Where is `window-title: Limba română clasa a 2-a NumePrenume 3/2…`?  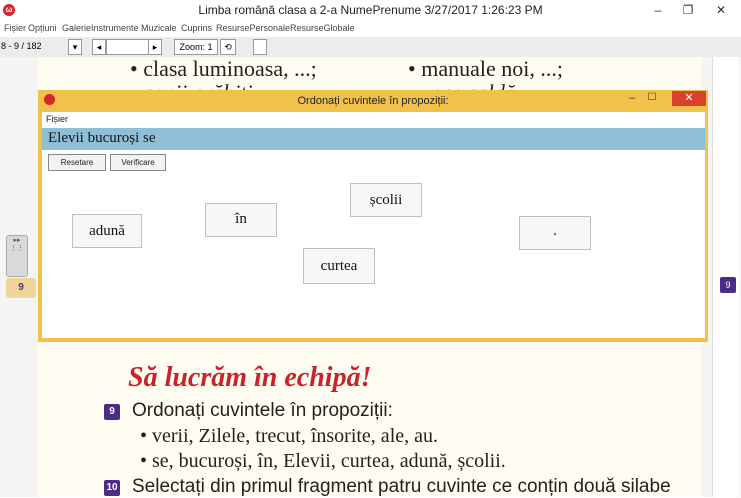
window-title: Limba română clasa a 2-a NumePrenume 3/2… is located at coordinates (370, 10).